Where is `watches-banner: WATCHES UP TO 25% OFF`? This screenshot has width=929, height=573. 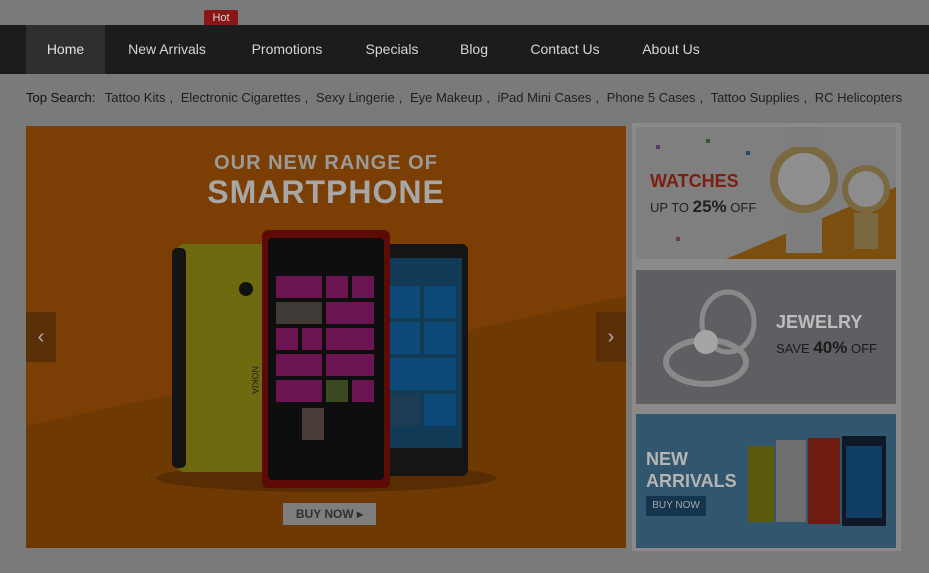 watches-banner: WATCHES UP TO 25% OFF is located at coordinates (766, 193).